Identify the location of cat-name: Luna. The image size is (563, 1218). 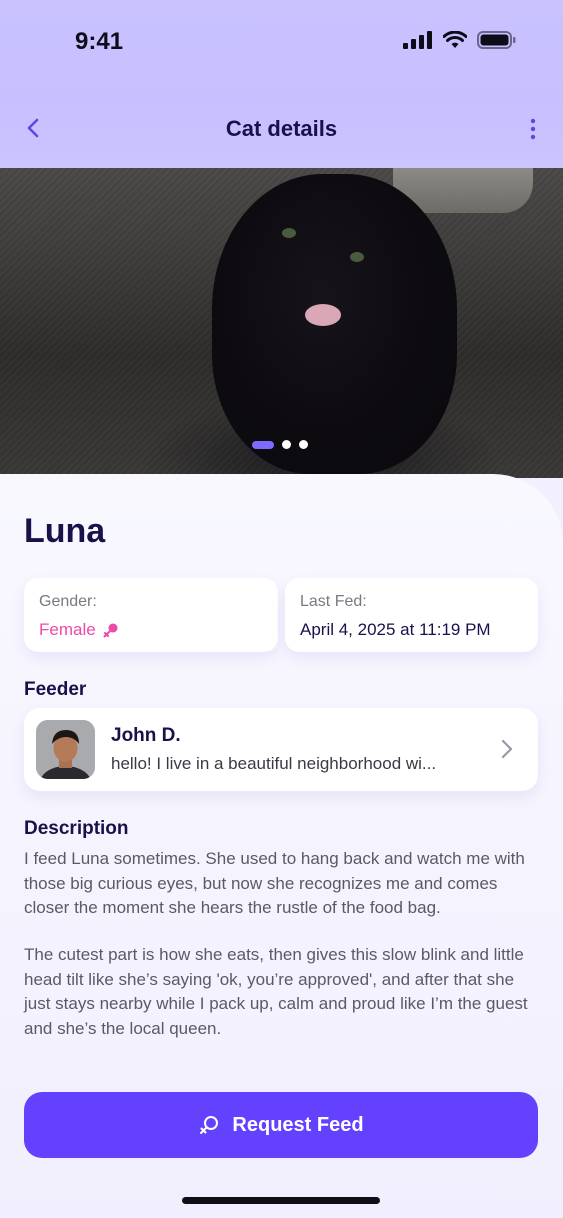
(65, 531).